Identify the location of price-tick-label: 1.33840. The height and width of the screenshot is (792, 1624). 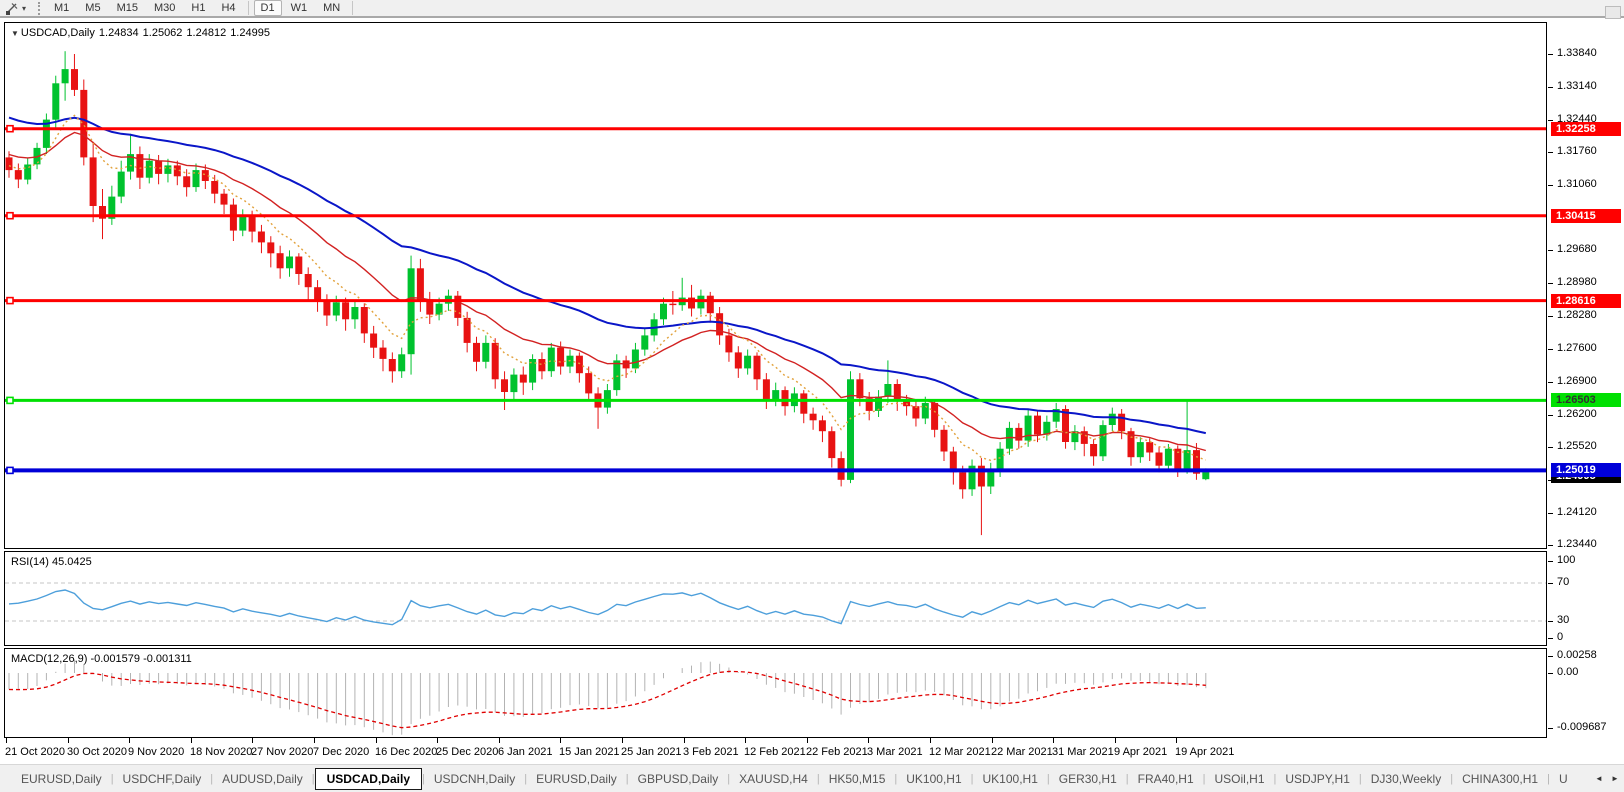
(1577, 53).